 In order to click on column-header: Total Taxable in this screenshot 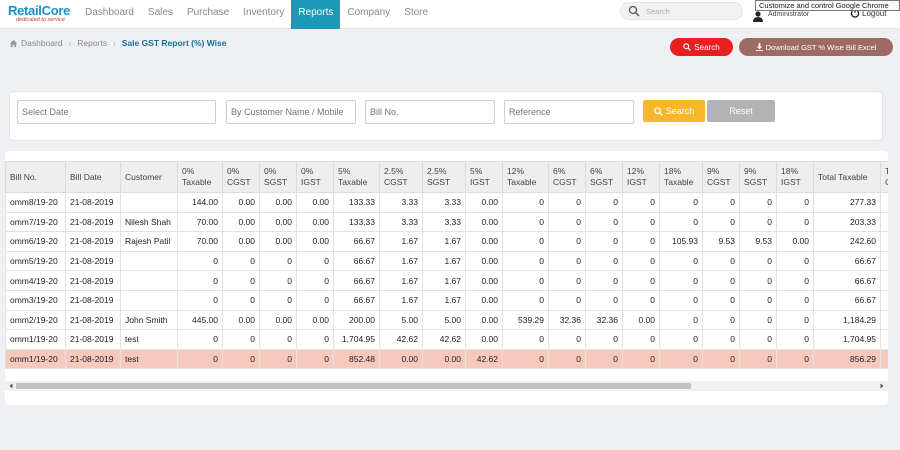, I will do `click(847, 177)`.